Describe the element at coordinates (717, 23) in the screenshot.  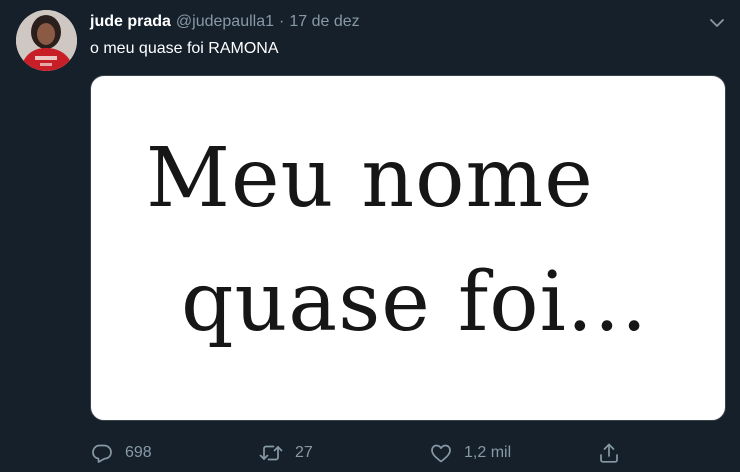
I see `chevron-down-icon` at that location.